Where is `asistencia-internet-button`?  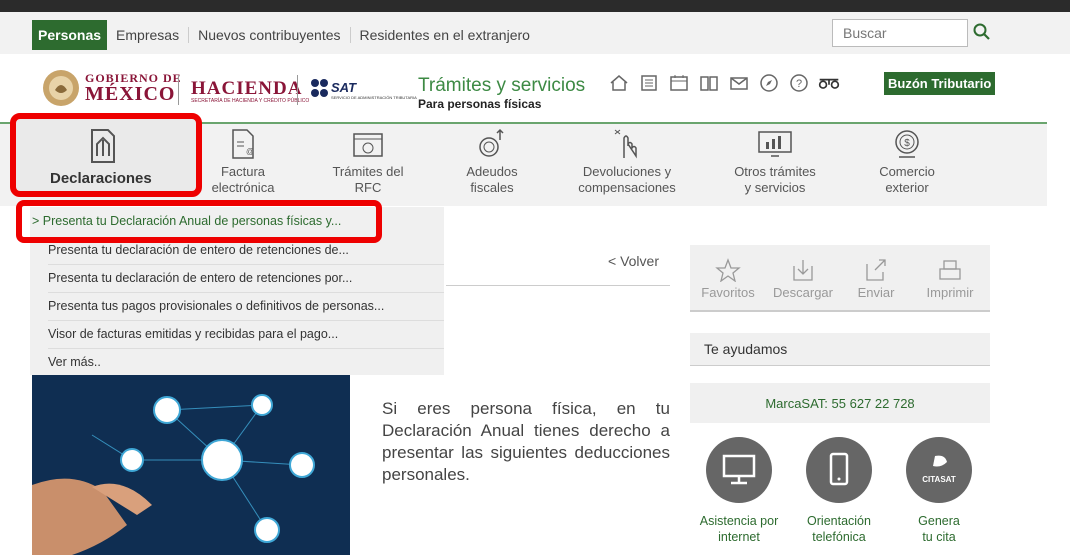
asistencia-internet-button is located at coordinates (739, 470).